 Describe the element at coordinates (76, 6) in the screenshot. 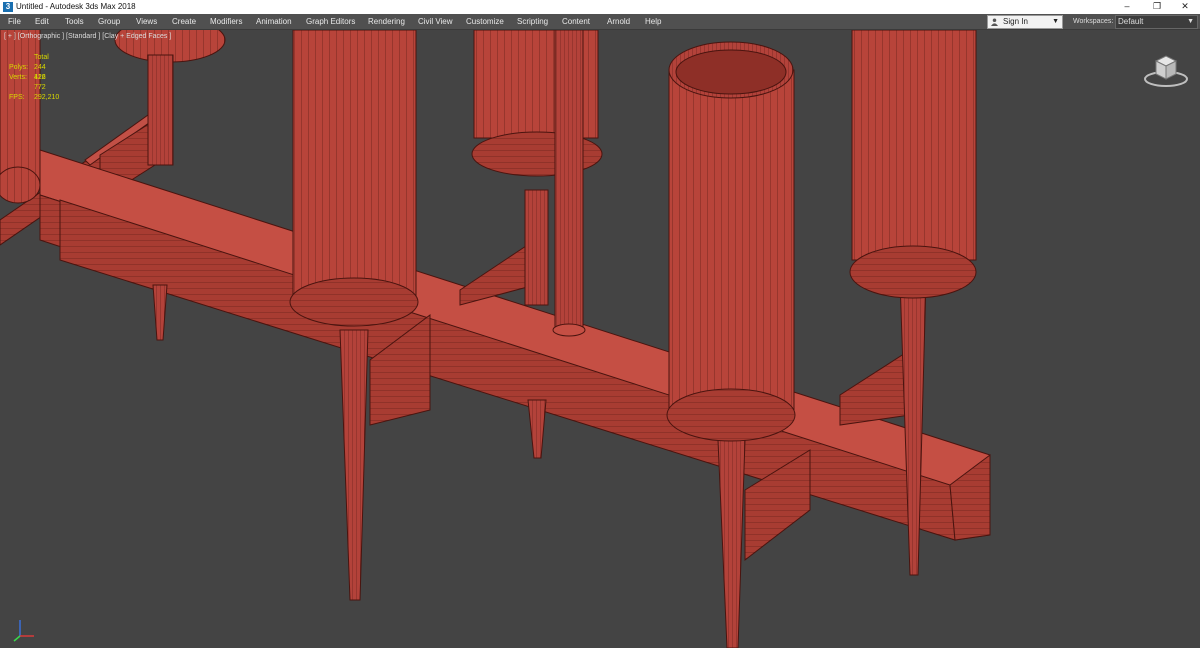

I see `window-title: Untitled - Autodesk 3ds Max 2018` at that location.